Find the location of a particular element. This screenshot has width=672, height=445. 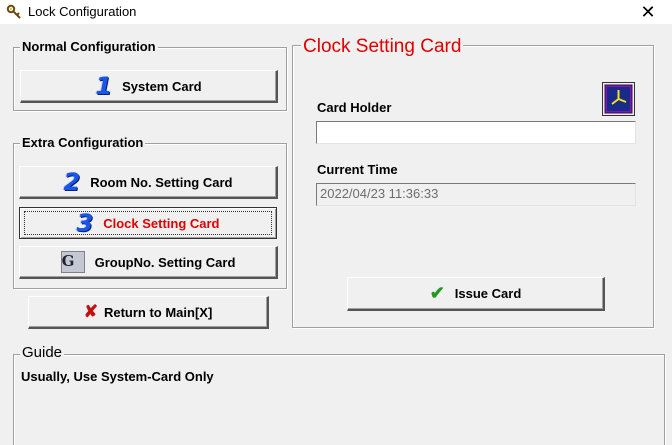

focus-rectangle is located at coordinates (148, 223).